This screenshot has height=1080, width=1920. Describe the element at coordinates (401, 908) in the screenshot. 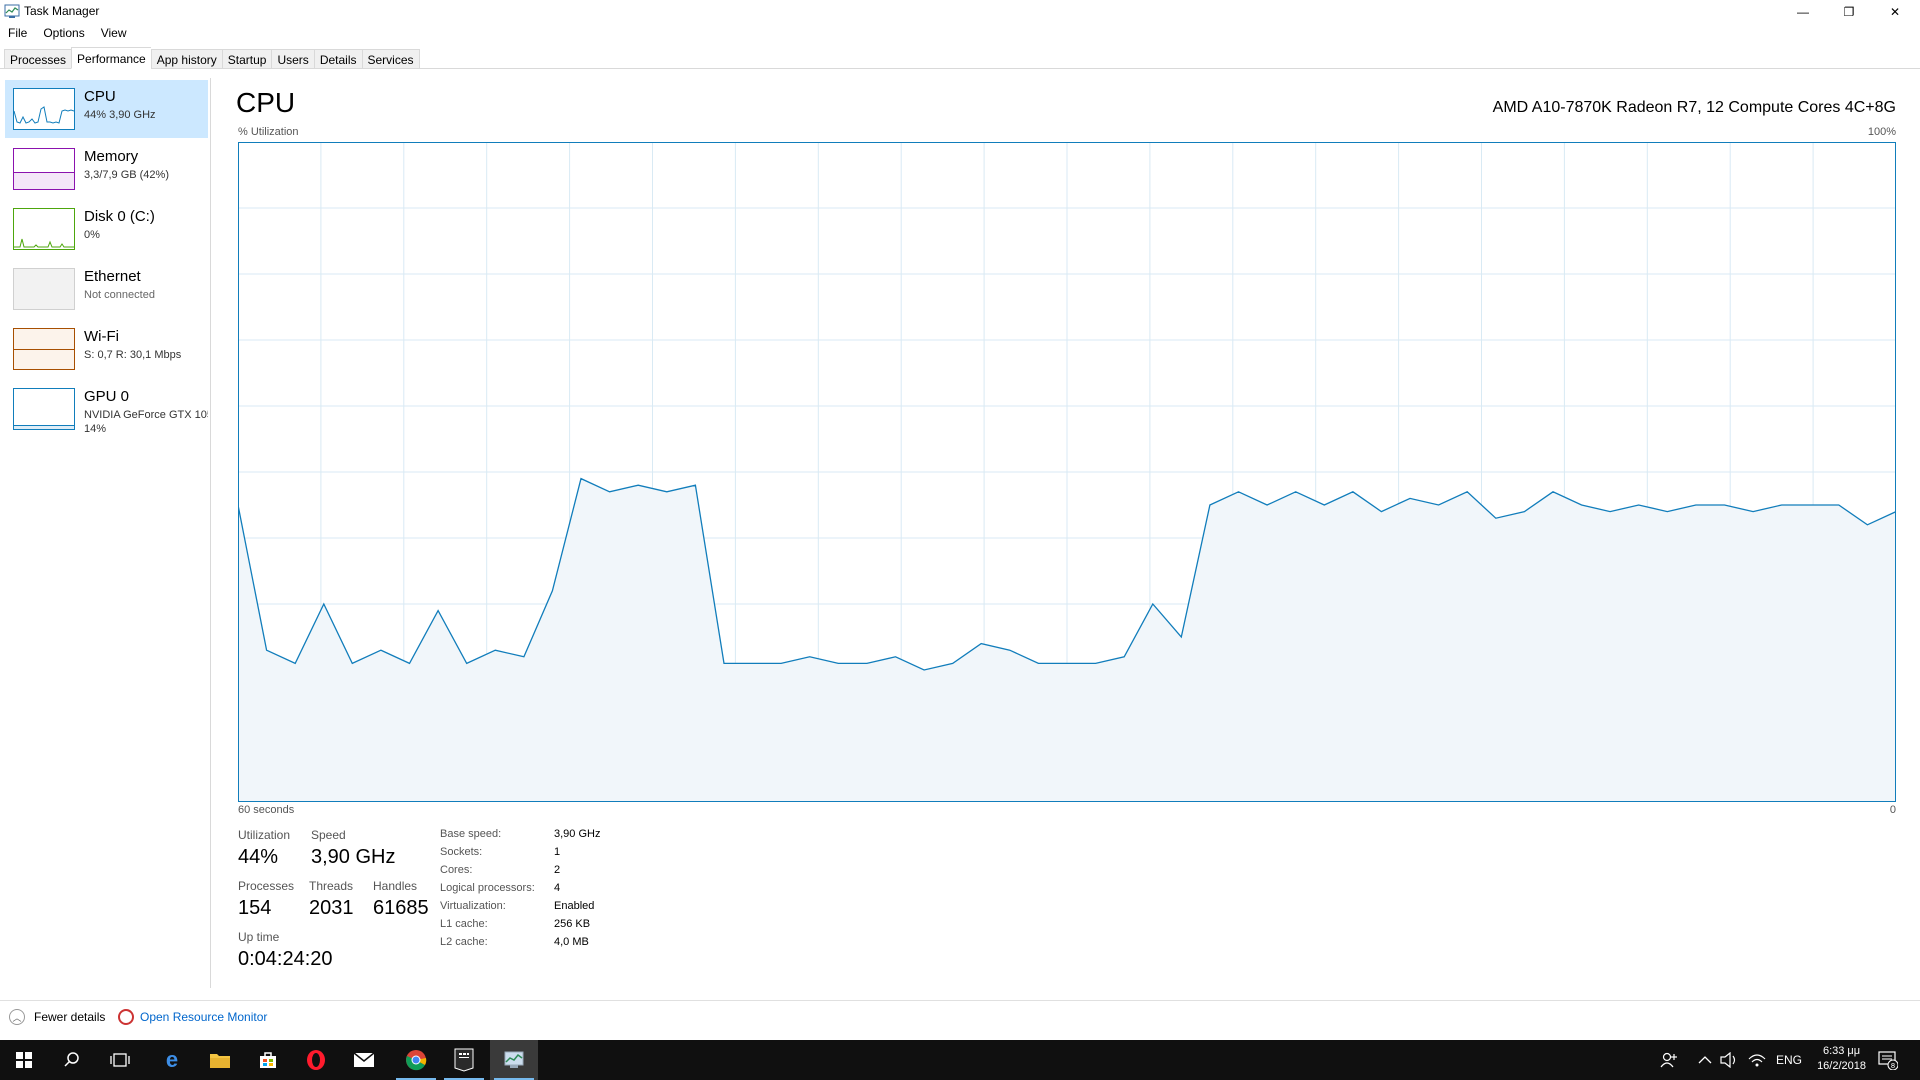

I see `handles-value: 61685` at that location.